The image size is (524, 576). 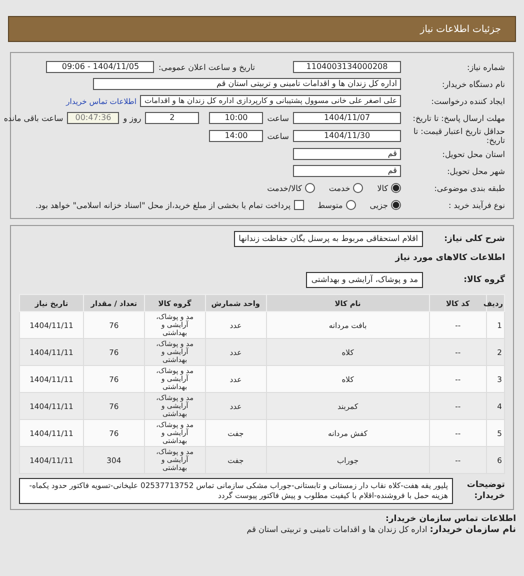 I want to click on validity-time-field: 14:00, so click(x=236, y=136).